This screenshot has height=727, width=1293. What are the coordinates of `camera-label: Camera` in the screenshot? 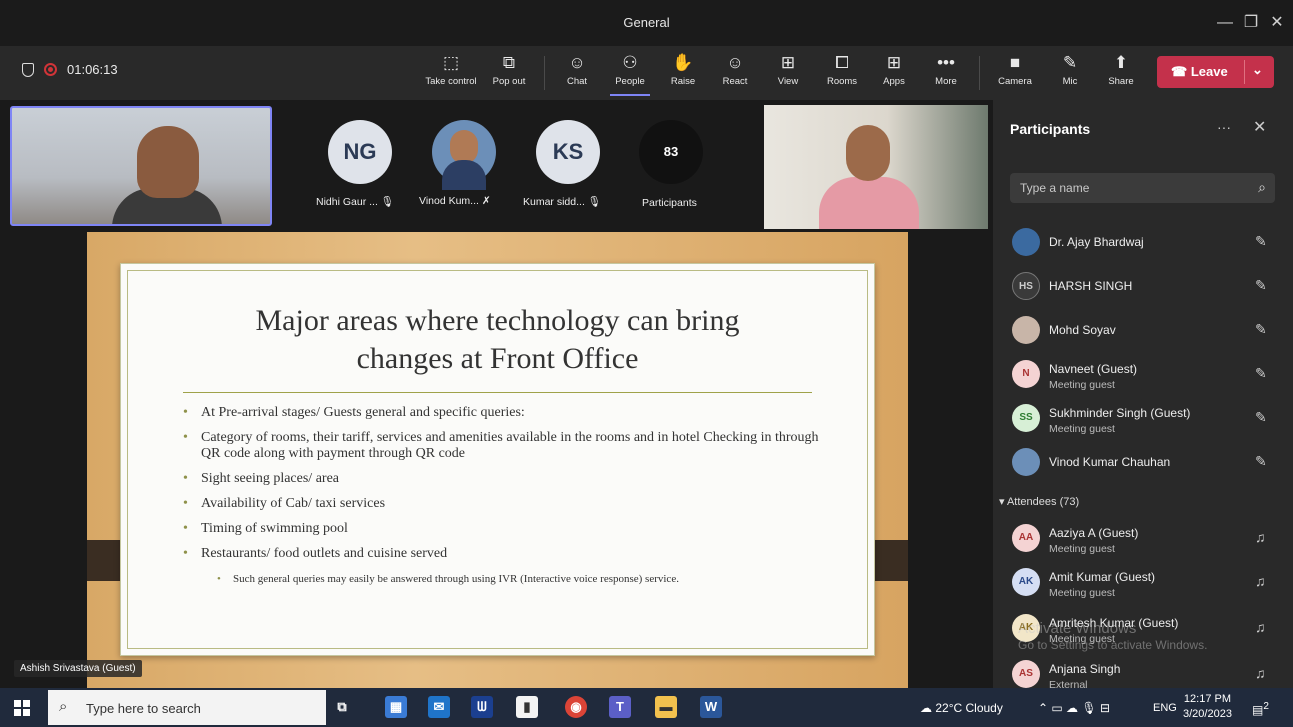 It's located at (1015, 81).